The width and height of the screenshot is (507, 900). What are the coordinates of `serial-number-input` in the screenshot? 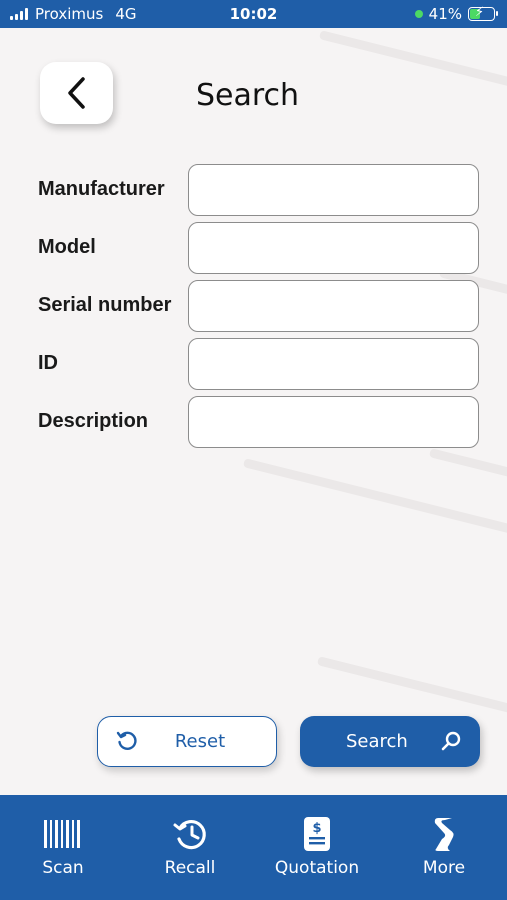 It's located at (333, 306).